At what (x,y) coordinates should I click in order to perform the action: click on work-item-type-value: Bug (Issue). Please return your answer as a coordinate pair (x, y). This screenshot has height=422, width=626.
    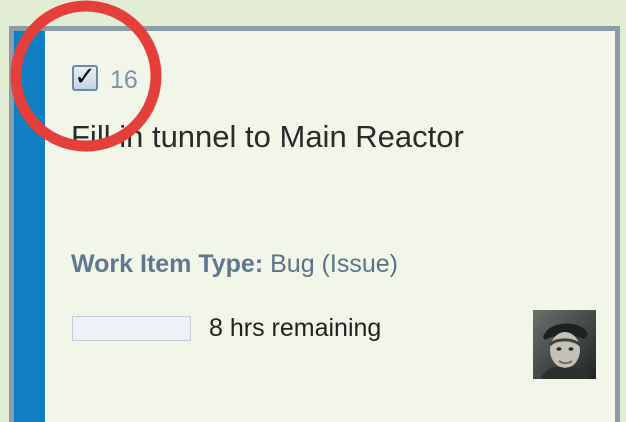
    Looking at the image, I should click on (334, 264).